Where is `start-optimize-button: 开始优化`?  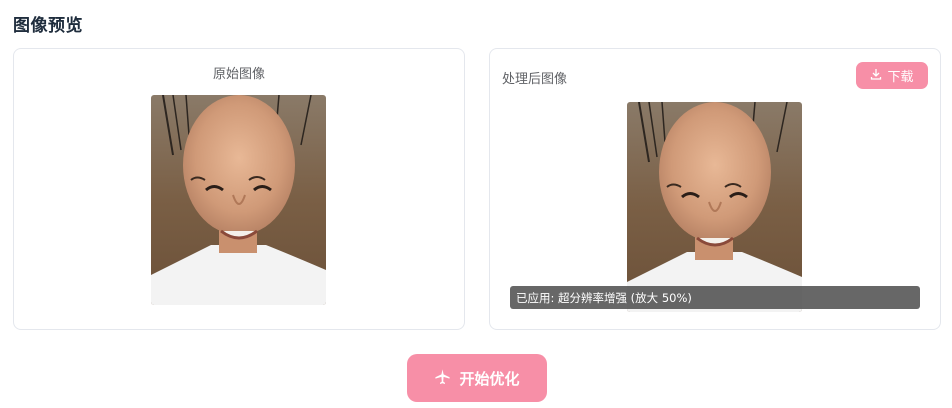 start-optimize-button: 开始优化 is located at coordinates (477, 378).